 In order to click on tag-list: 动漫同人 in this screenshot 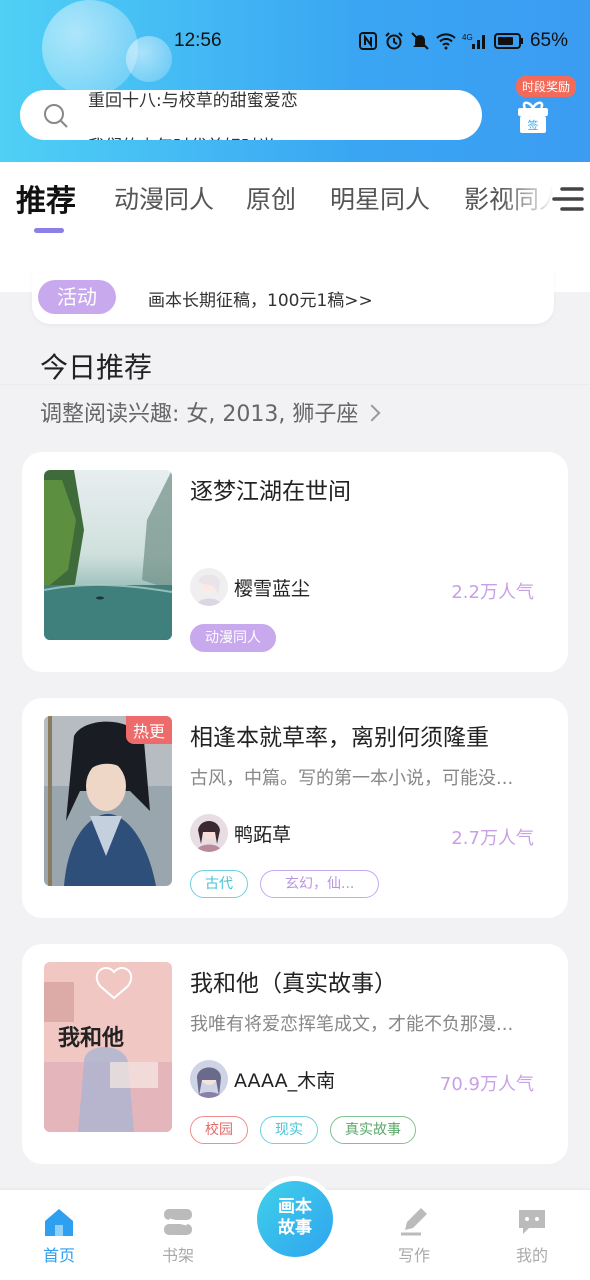, I will do `click(233, 638)`.